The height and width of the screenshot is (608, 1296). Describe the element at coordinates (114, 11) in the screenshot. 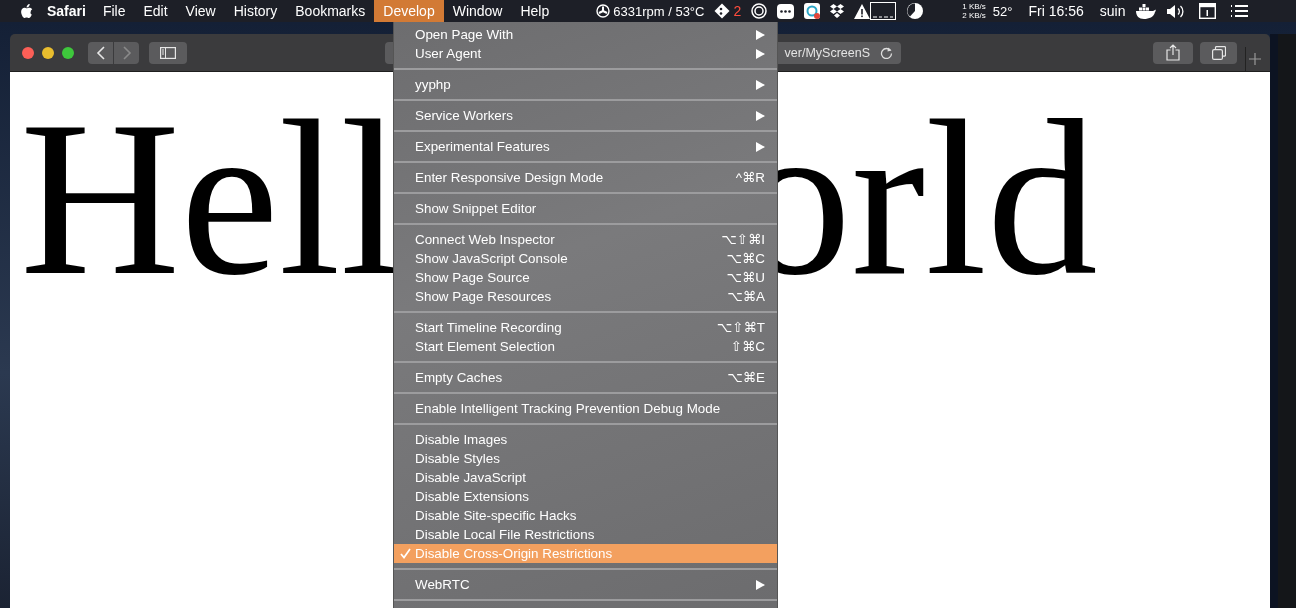

I see `menu-item: File` at that location.